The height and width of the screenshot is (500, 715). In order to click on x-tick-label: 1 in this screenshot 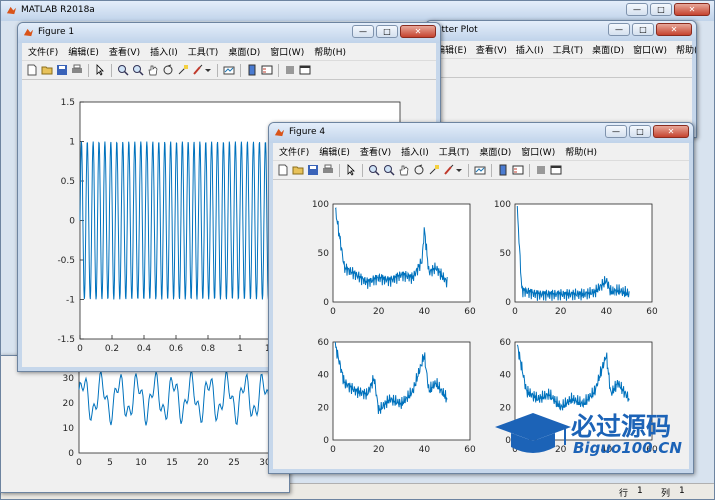, I will do `click(240, 349)`.